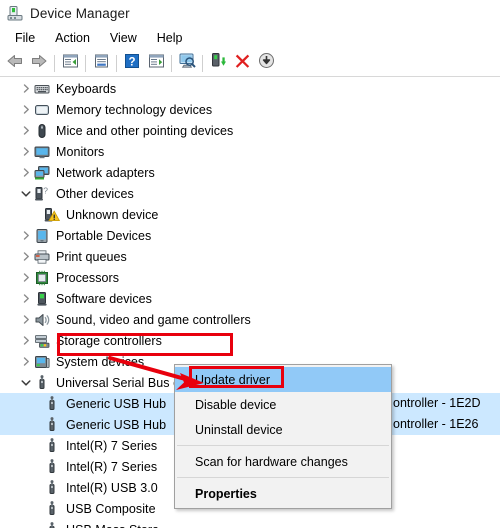 The image size is (500, 528). I want to click on tree-item-unknown-device: Unknown device, so click(250, 214).